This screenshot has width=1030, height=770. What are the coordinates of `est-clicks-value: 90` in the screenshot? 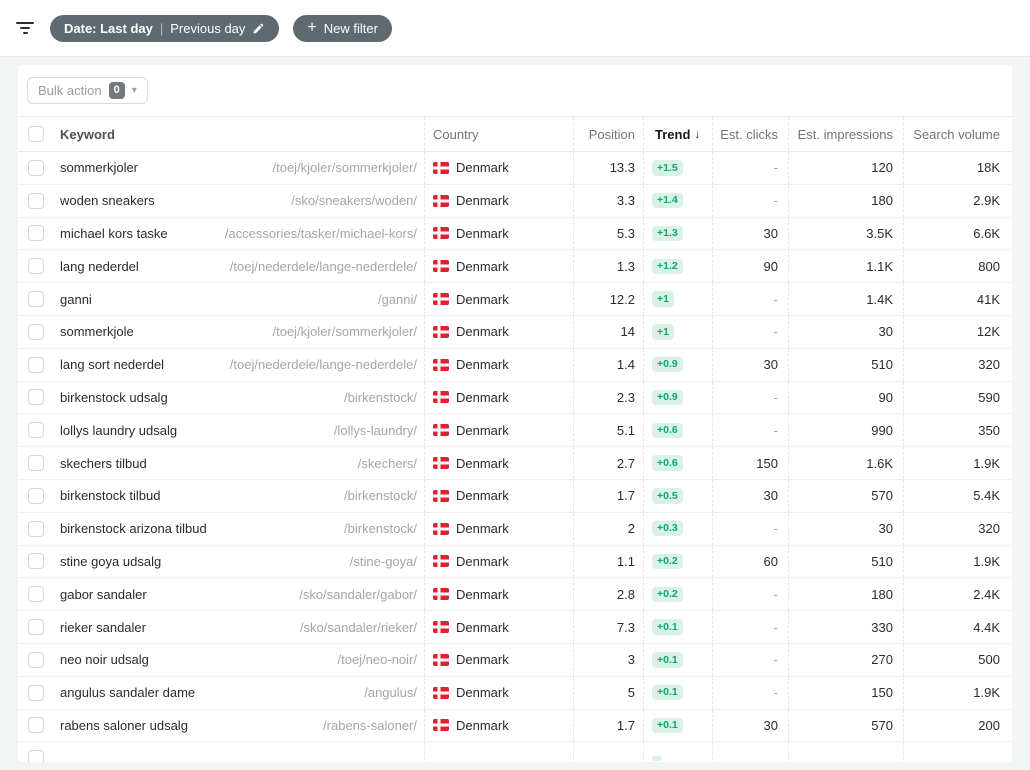 It's located at (770, 266).